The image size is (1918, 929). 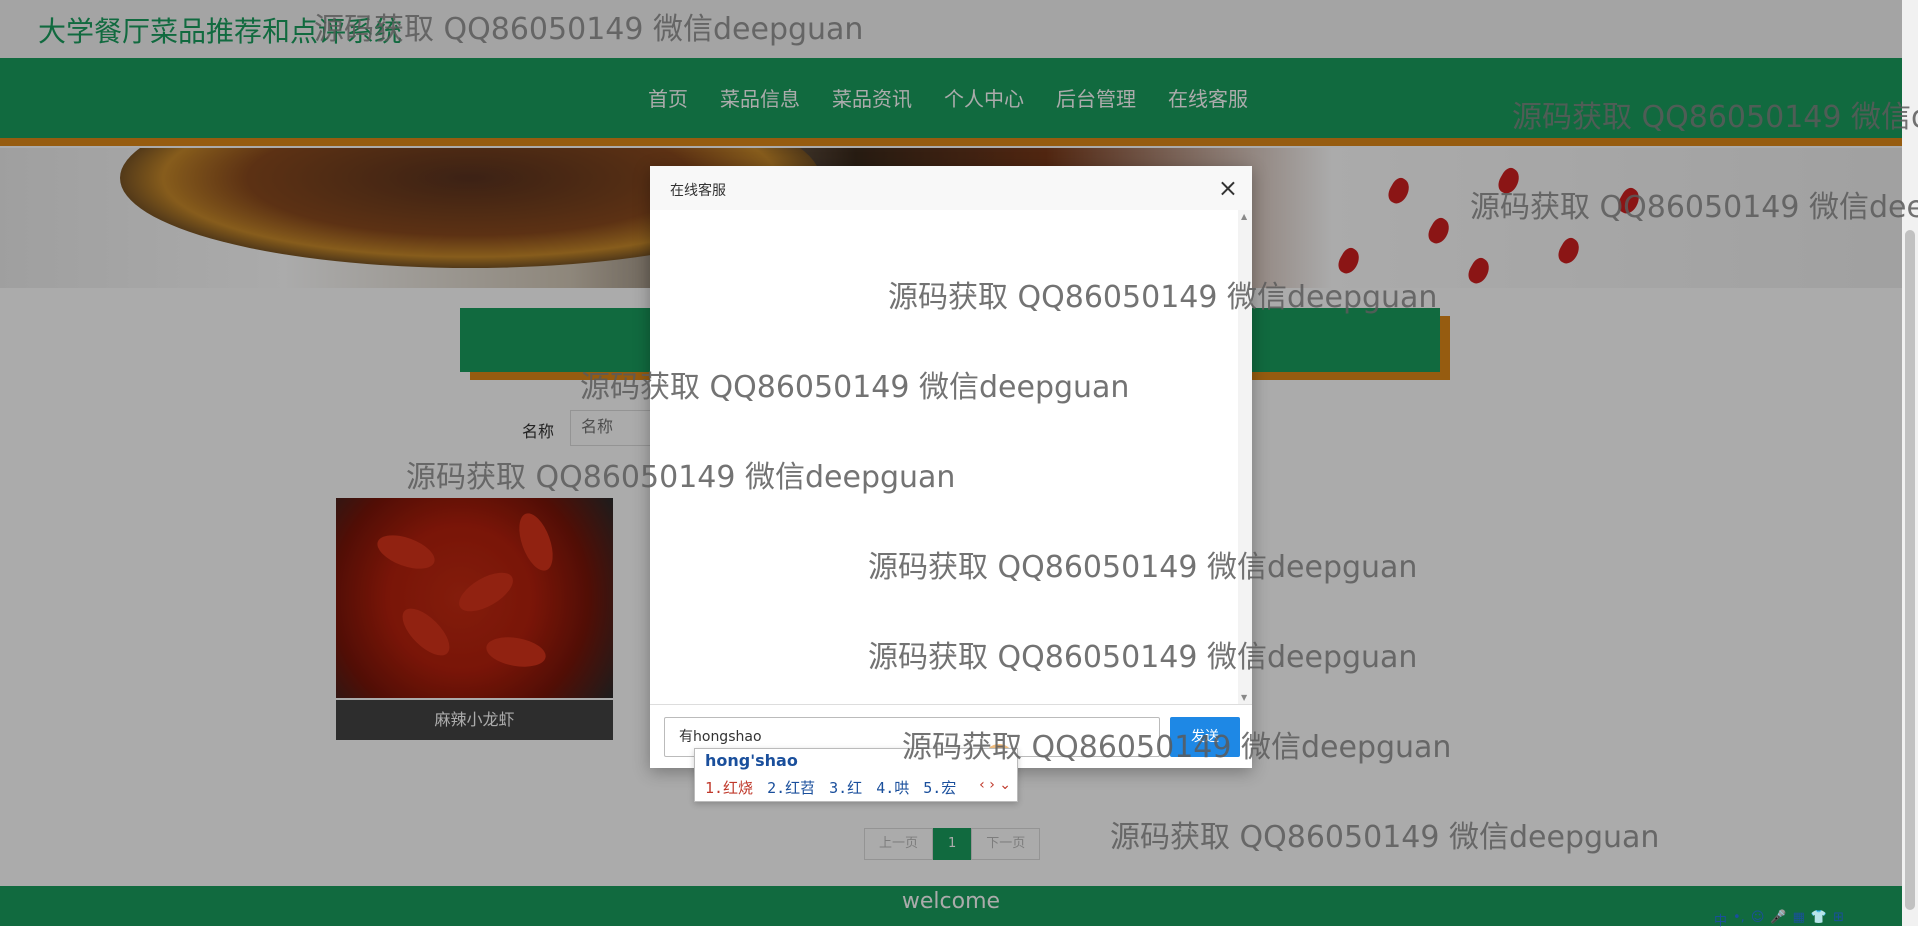 What do you see at coordinates (779, 692) in the screenshot?
I see `mouse-cursor-icon` at bounding box center [779, 692].